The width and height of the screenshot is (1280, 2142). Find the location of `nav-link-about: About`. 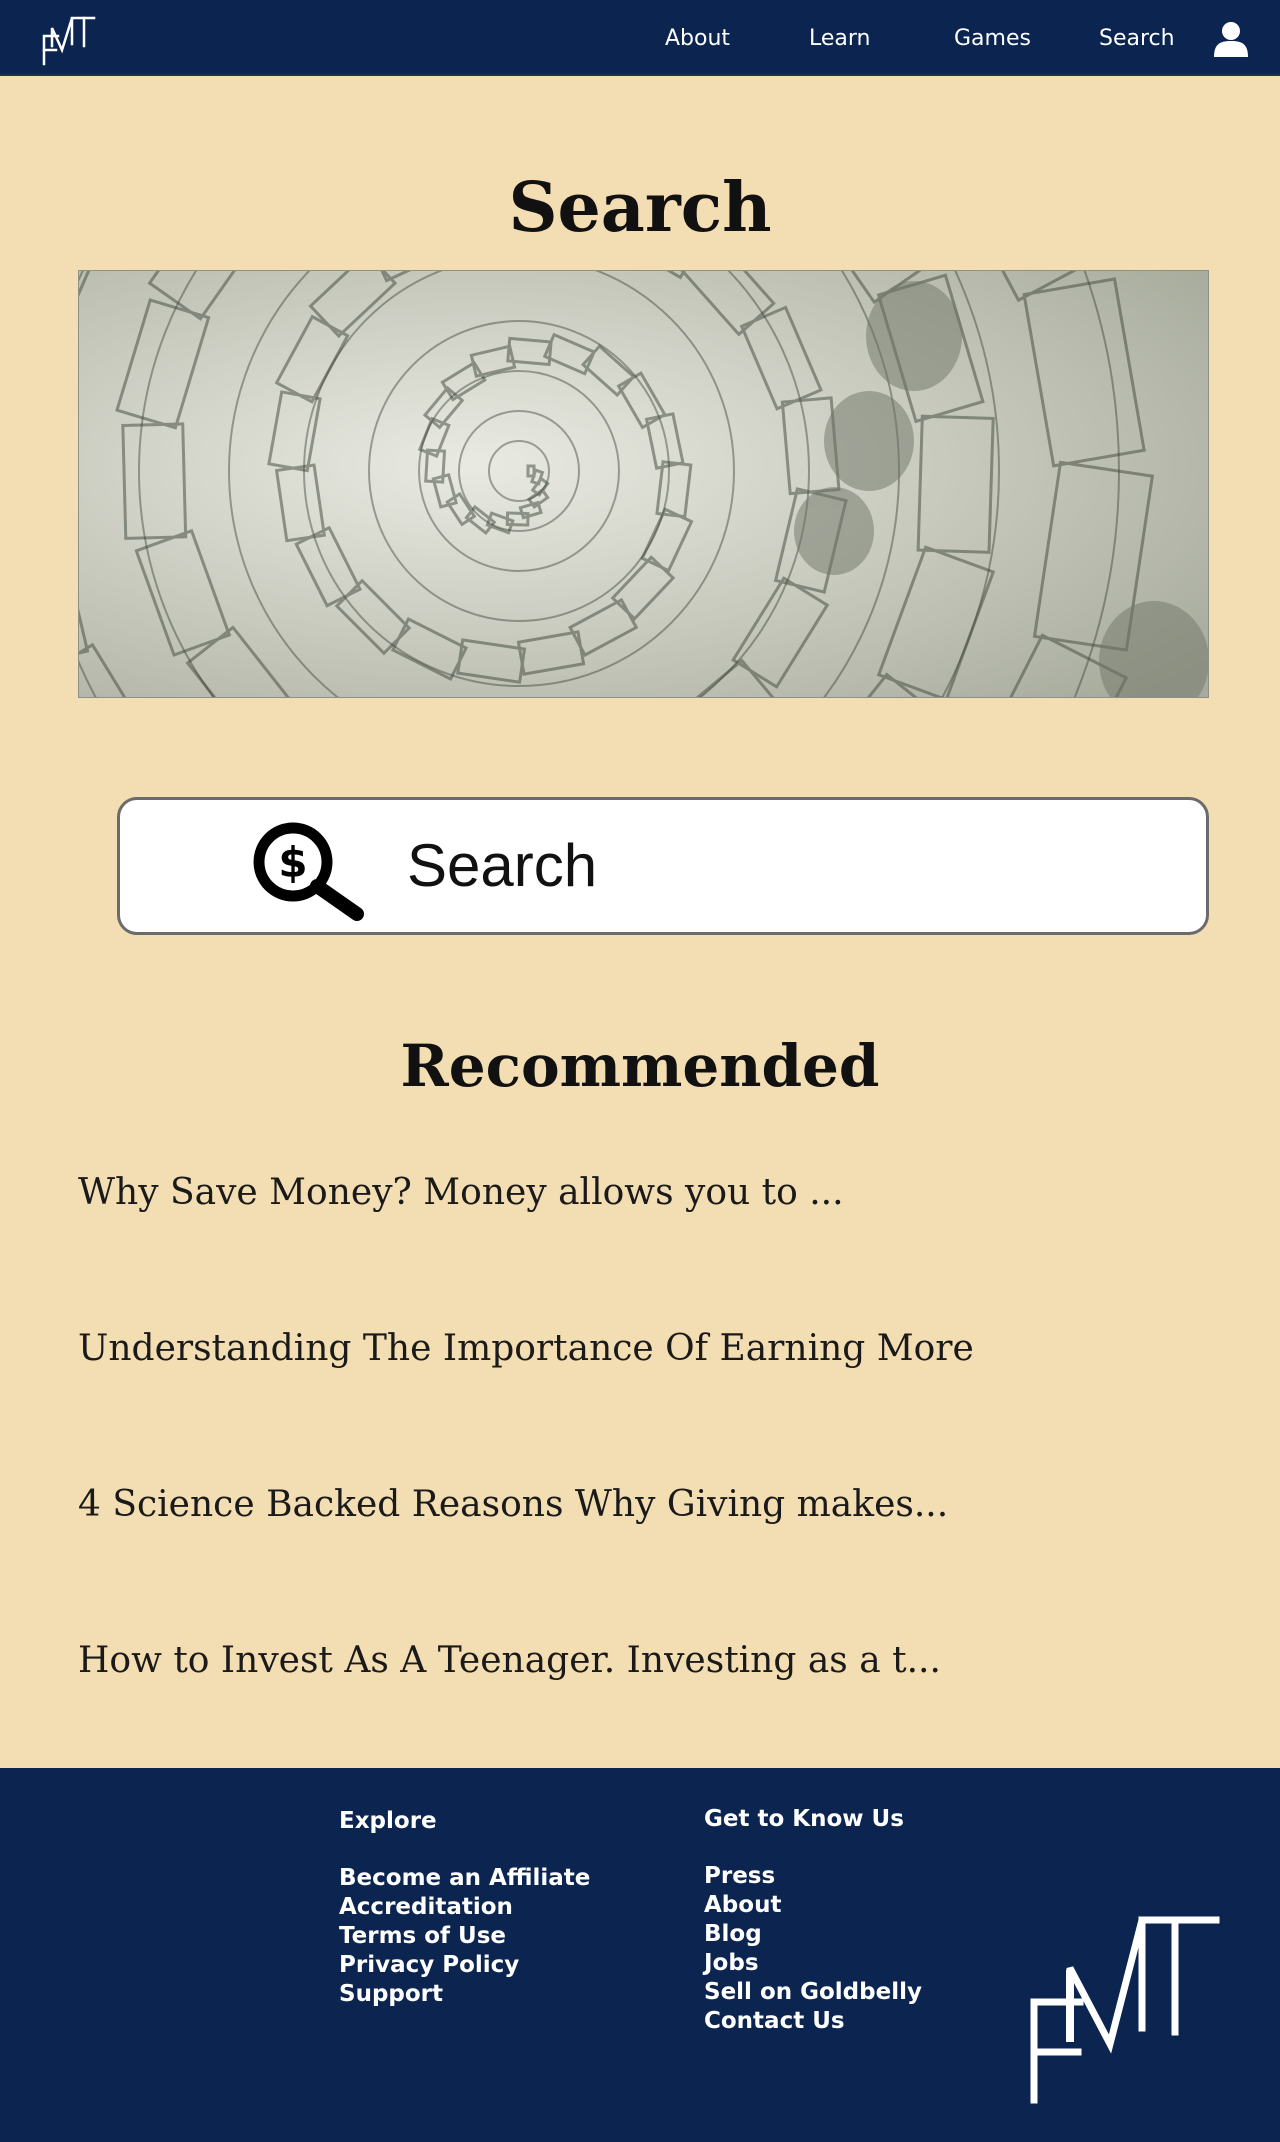

nav-link-about: About is located at coordinates (697, 38).